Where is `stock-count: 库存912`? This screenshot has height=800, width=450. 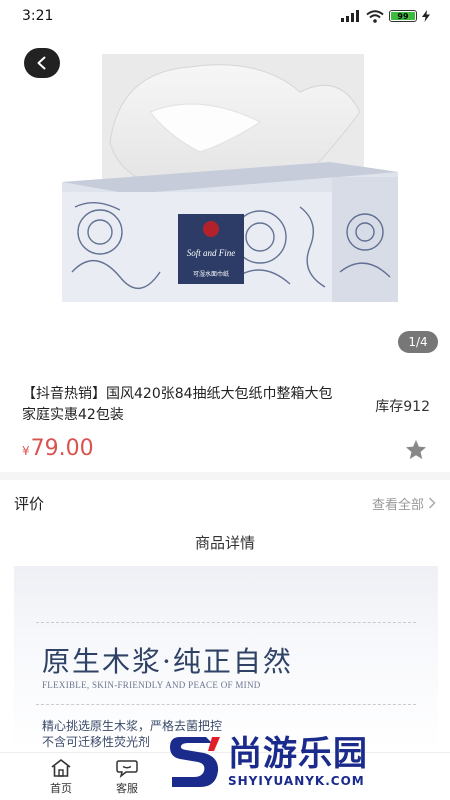
stock-count: 库存912 is located at coordinates (402, 407).